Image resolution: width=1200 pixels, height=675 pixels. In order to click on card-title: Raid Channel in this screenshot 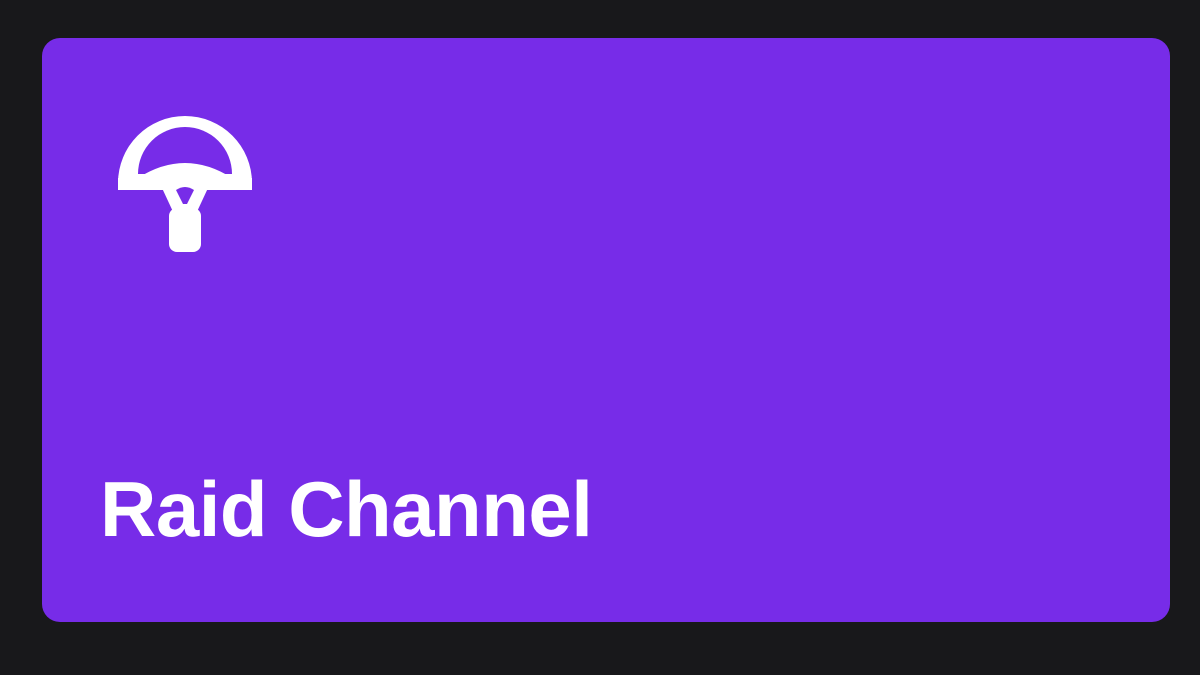, I will do `click(346, 509)`.